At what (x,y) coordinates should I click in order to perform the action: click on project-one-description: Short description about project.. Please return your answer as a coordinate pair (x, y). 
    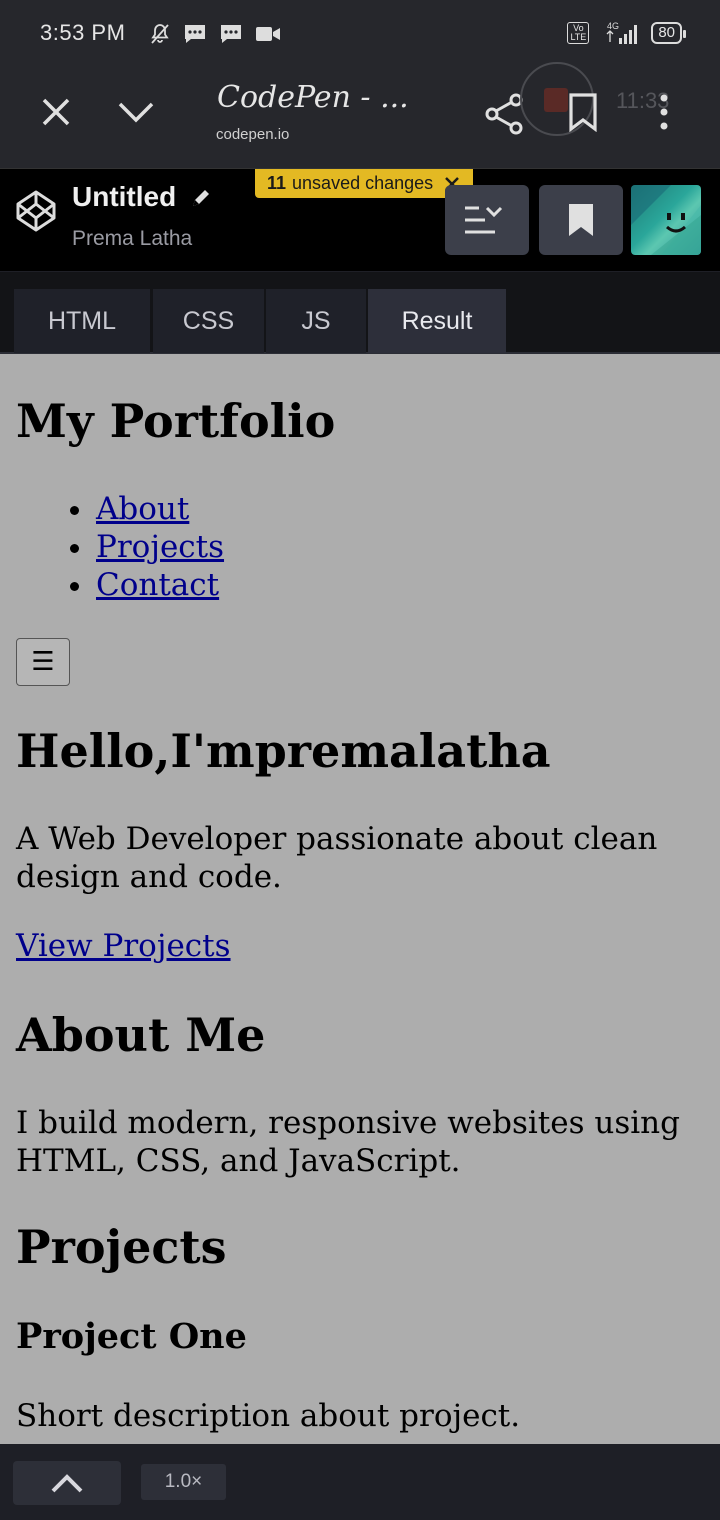
    Looking at the image, I should click on (268, 1416).